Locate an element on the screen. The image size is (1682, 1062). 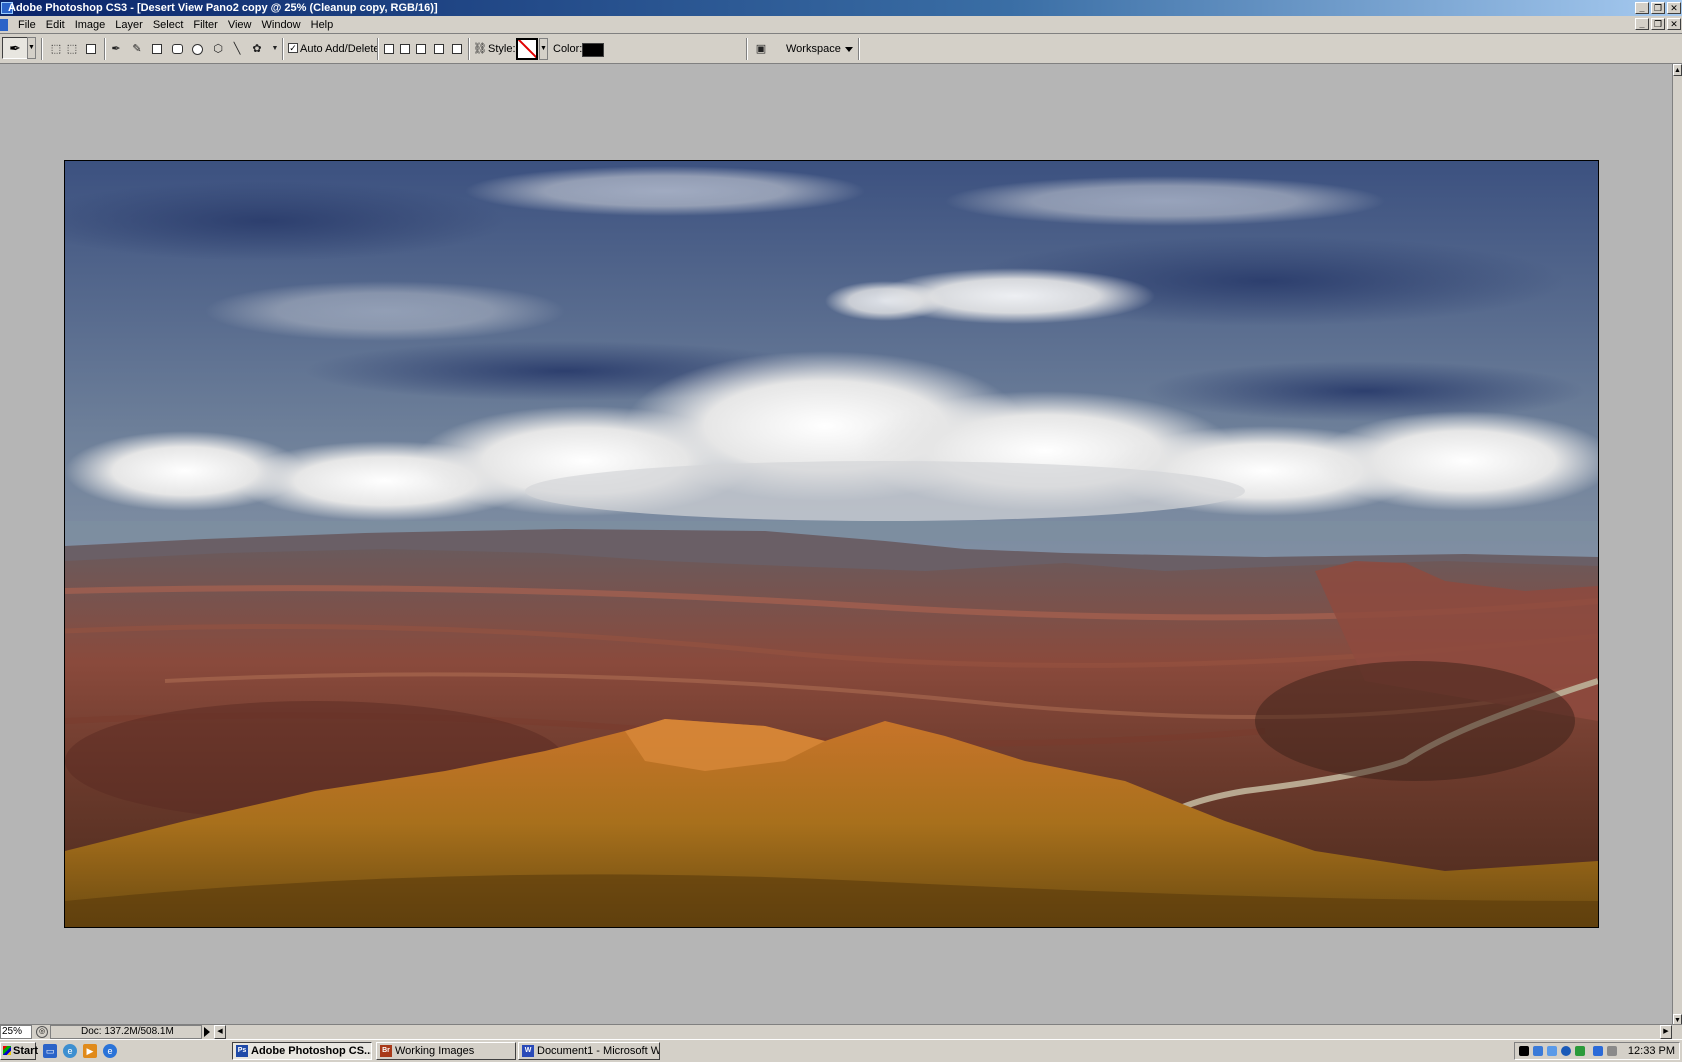
volume-icon is located at coordinates (1612, 1051).